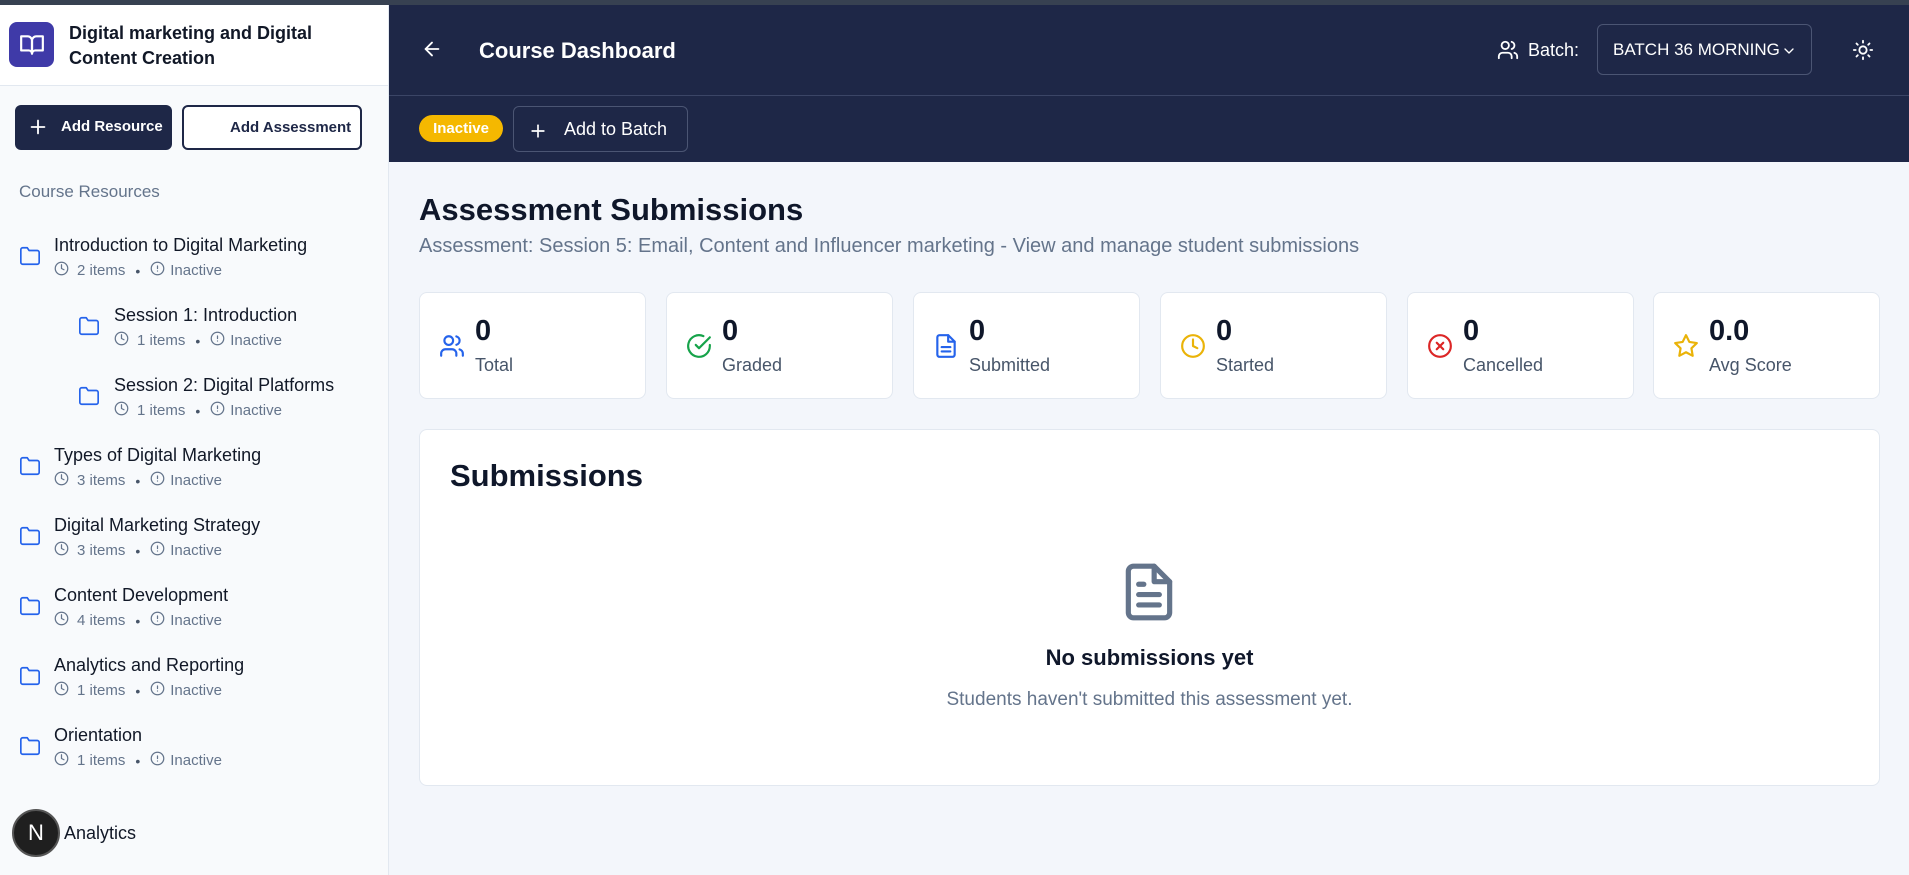 Image resolution: width=1909 pixels, height=875 pixels. What do you see at coordinates (89, 191) in the screenshot?
I see `course-resources-heading: Course Resources` at bounding box center [89, 191].